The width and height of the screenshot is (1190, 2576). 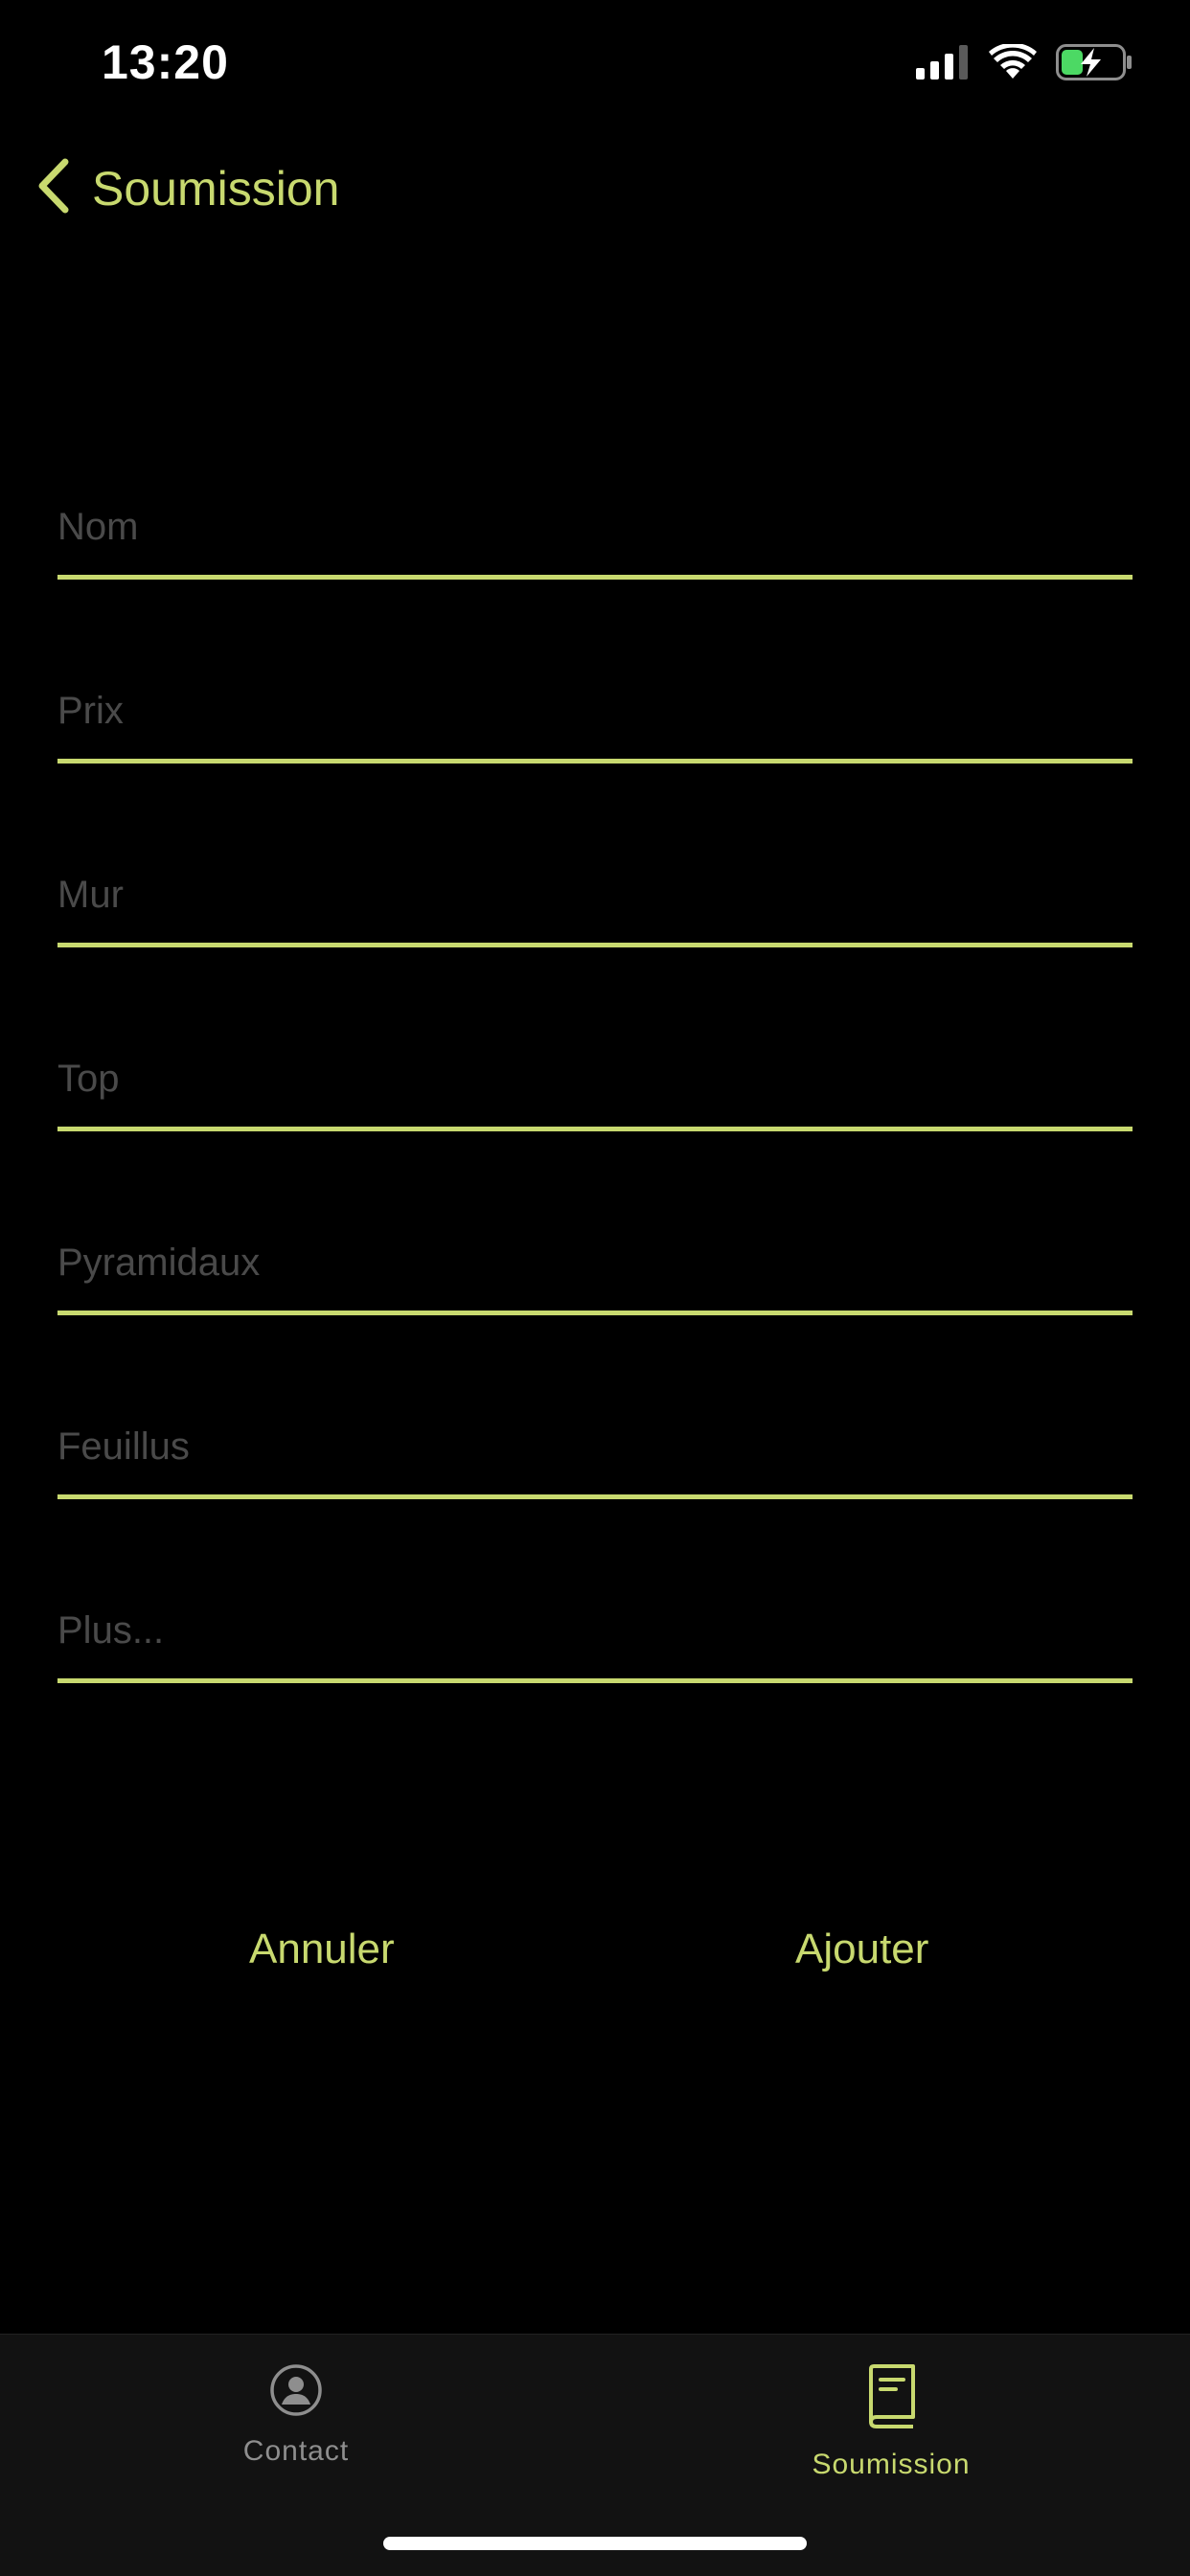 I want to click on back-button: Soumission, so click(x=187, y=188).